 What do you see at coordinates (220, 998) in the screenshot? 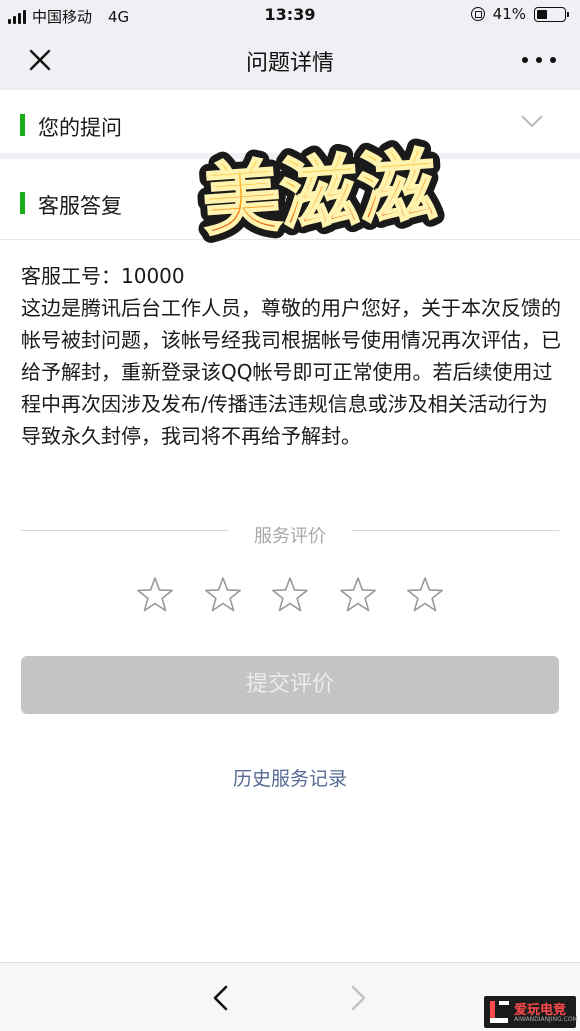
I see `back-arrow-icon` at bounding box center [220, 998].